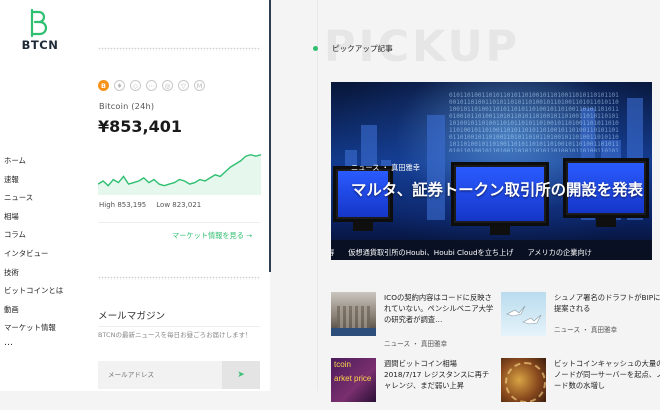 The image size is (660, 410). What do you see at coordinates (132, 316) in the screenshot?
I see `newsletter-title: メールマガジン` at bounding box center [132, 316].